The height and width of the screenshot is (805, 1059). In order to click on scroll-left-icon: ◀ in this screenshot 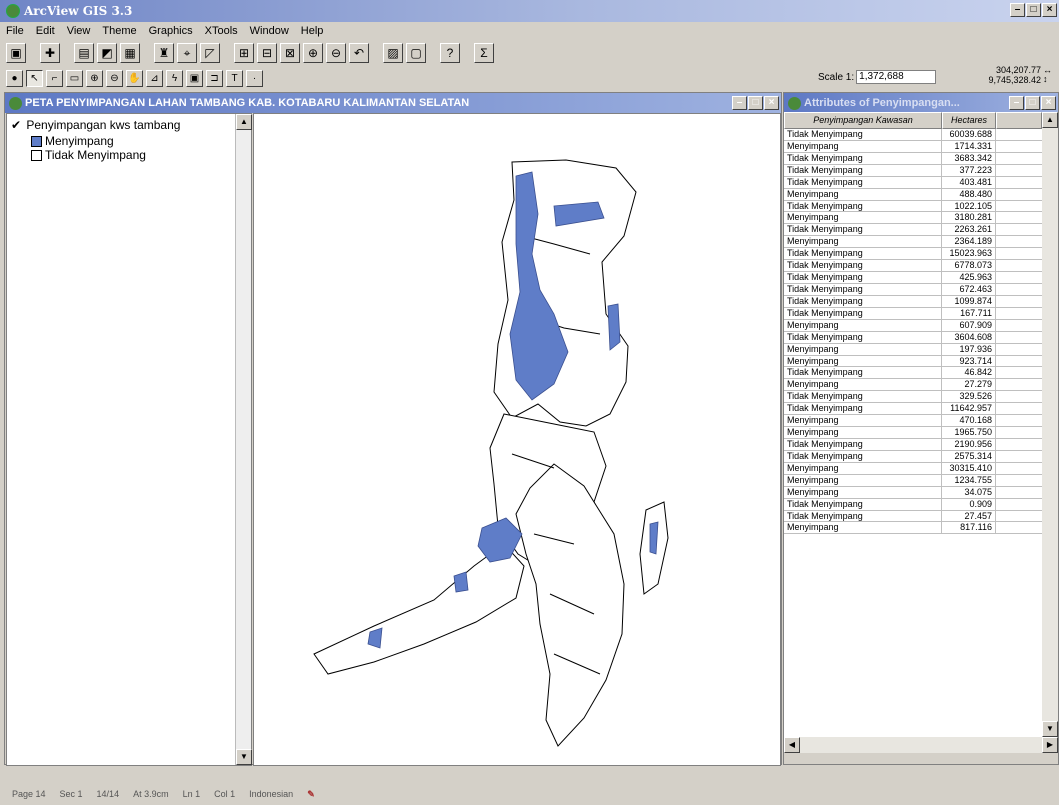, I will do `click(792, 745)`.